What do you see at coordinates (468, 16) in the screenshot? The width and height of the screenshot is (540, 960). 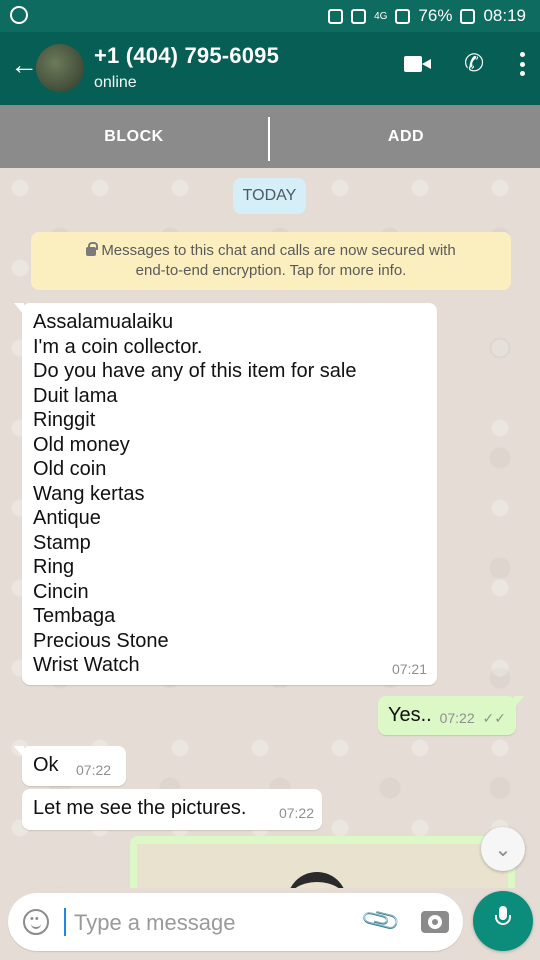 I see `battery-icon` at bounding box center [468, 16].